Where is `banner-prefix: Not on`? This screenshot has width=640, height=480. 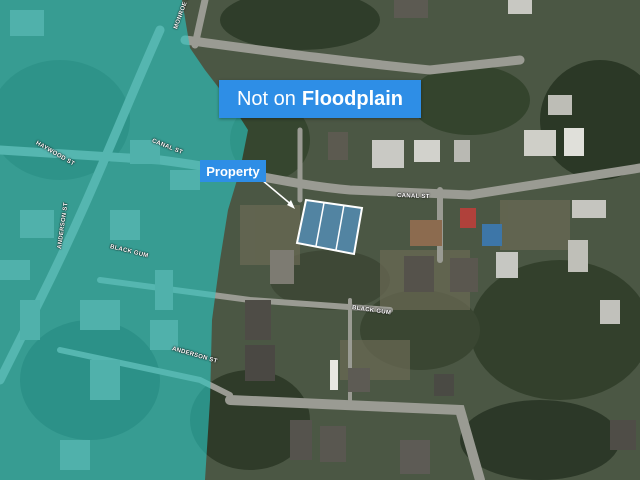
banner-prefix: Not on is located at coordinates (266, 98).